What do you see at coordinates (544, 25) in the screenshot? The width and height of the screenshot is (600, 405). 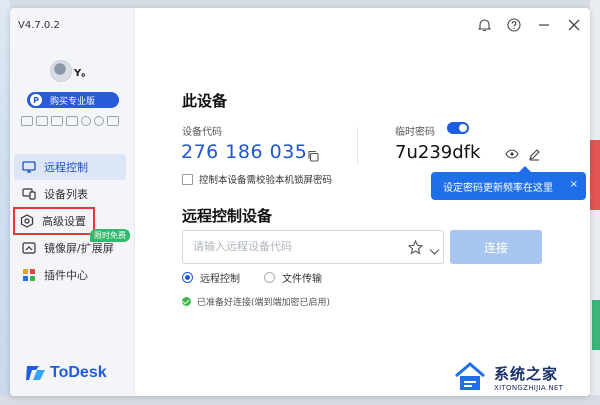 I see `minimize-icon` at bounding box center [544, 25].